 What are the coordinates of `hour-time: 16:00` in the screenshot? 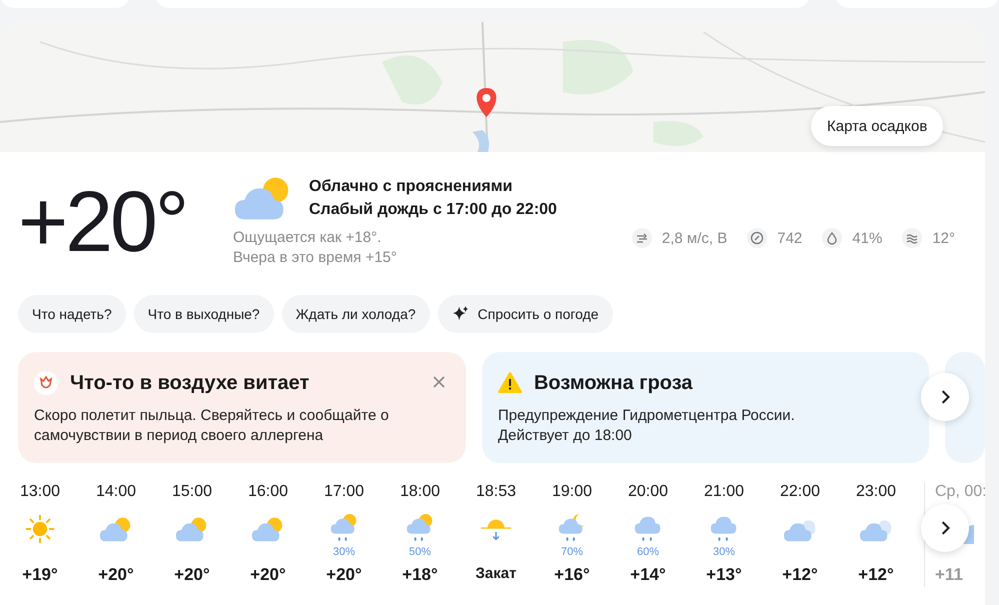 It's located at (268, 492).